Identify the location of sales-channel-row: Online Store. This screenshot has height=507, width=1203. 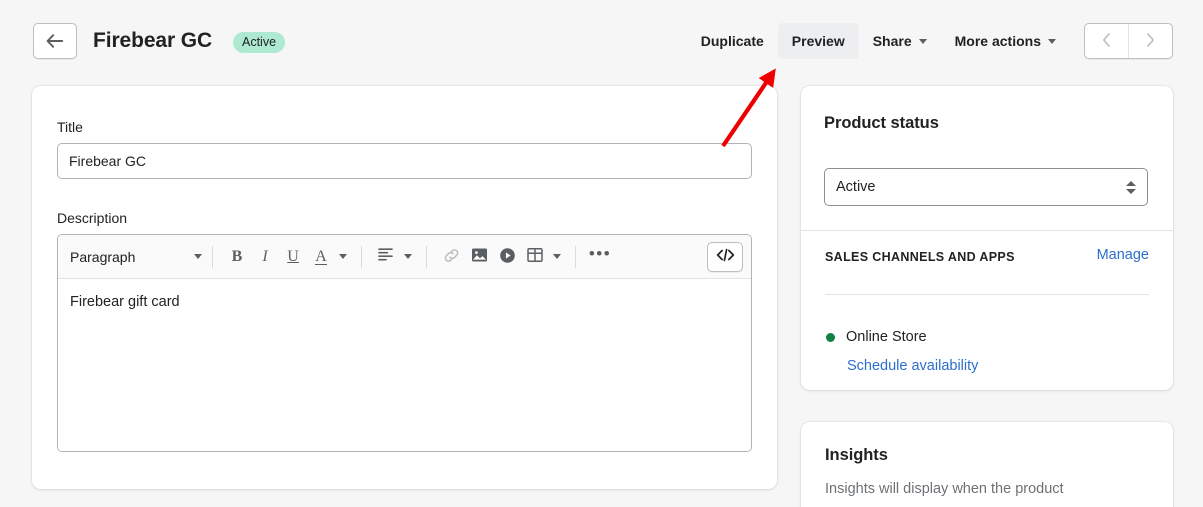
(876, 337).